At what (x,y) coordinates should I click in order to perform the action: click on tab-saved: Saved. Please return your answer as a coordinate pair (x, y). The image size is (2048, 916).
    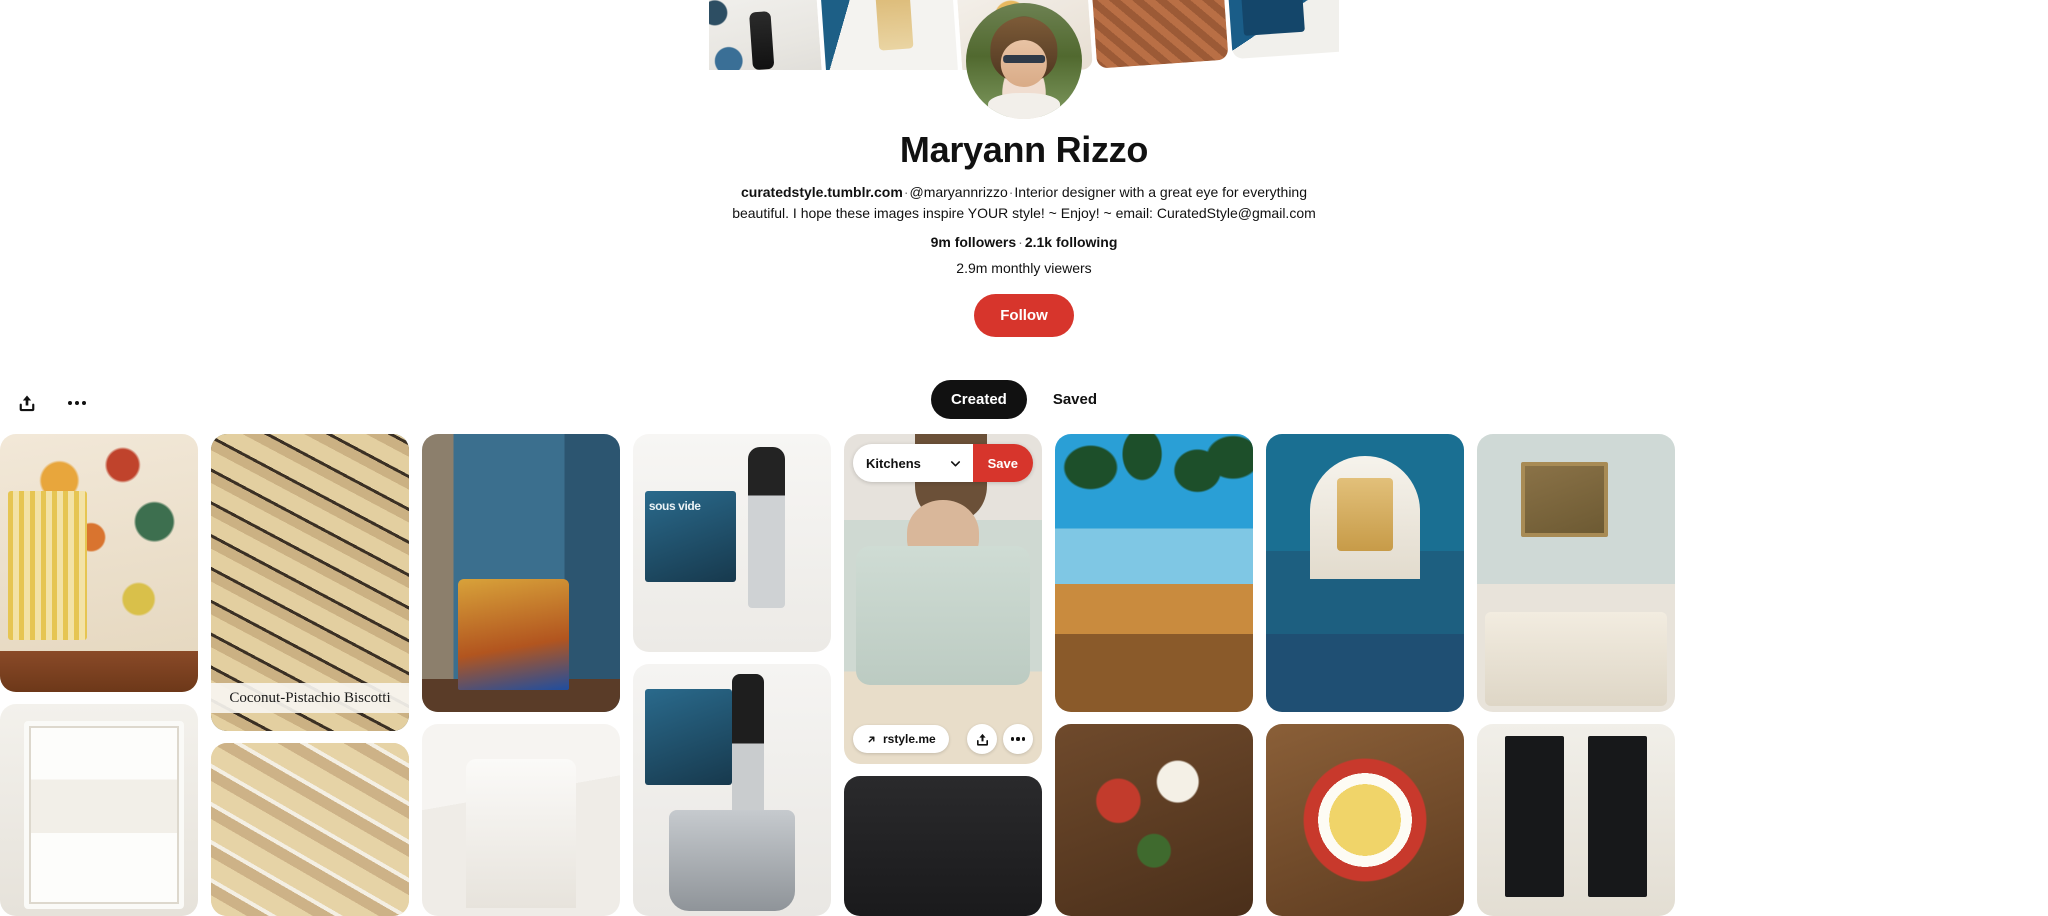
    Looking at the image, I should click on (1075, 399).